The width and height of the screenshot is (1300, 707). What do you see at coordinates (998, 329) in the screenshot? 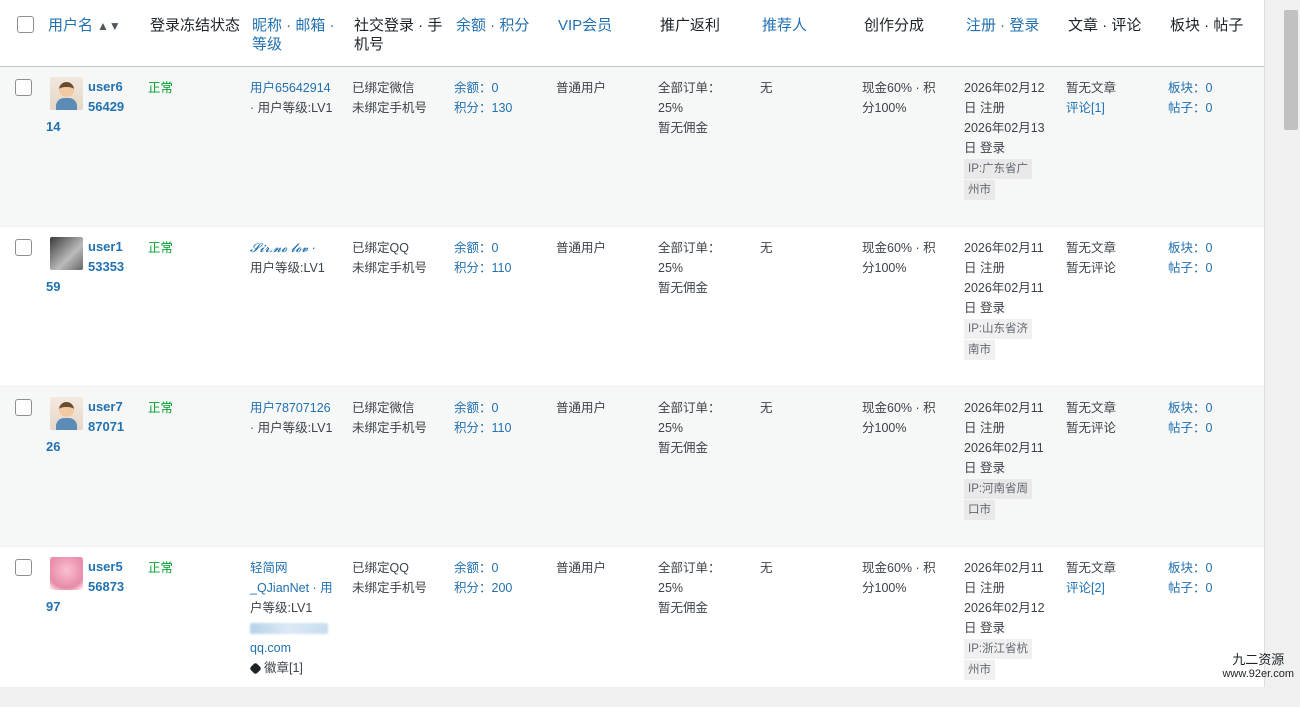
I see `ip-badge: IP:山东省济` at bounding box center [998, 329].